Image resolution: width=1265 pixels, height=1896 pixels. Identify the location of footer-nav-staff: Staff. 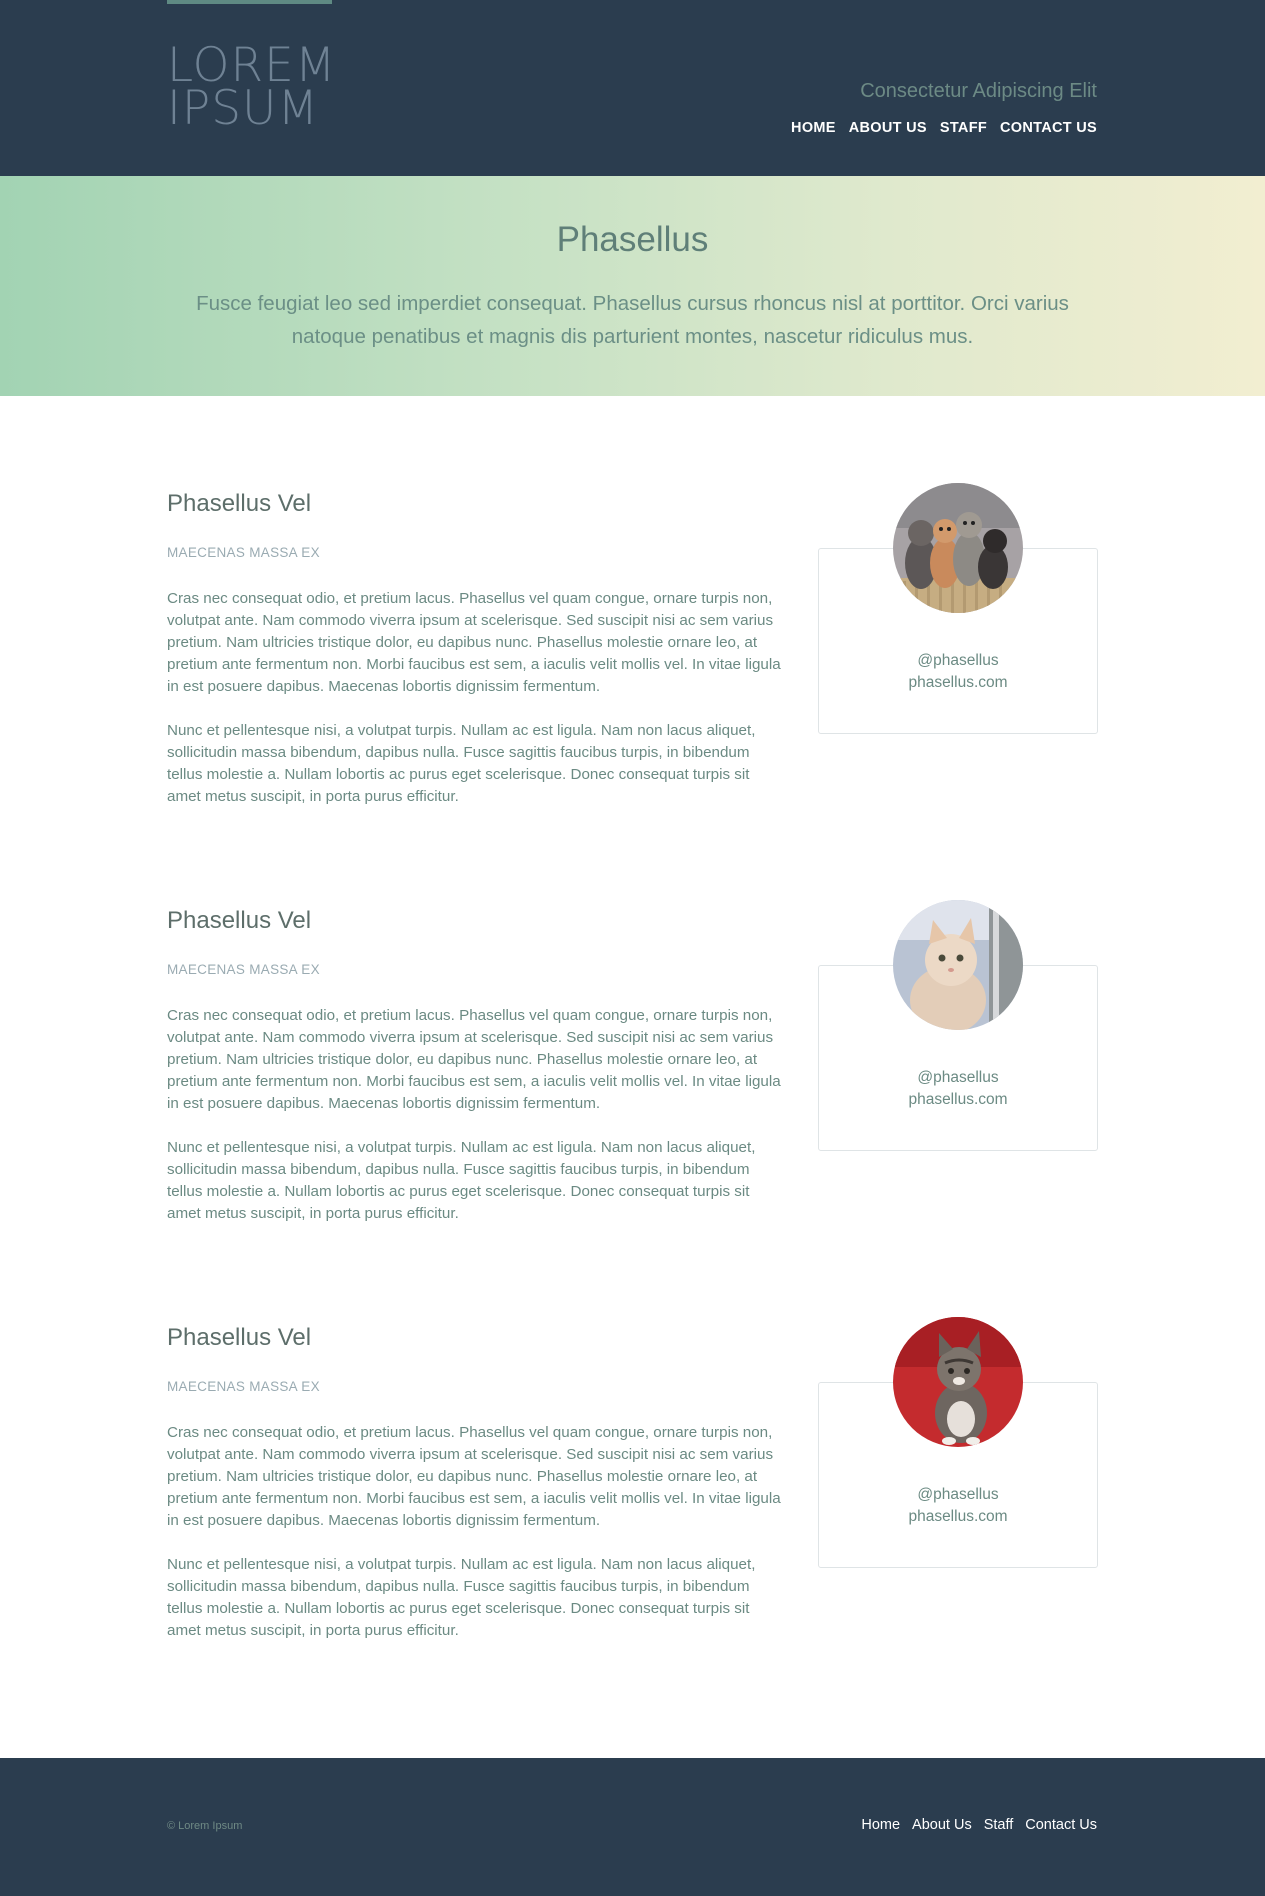
(999, 1825).